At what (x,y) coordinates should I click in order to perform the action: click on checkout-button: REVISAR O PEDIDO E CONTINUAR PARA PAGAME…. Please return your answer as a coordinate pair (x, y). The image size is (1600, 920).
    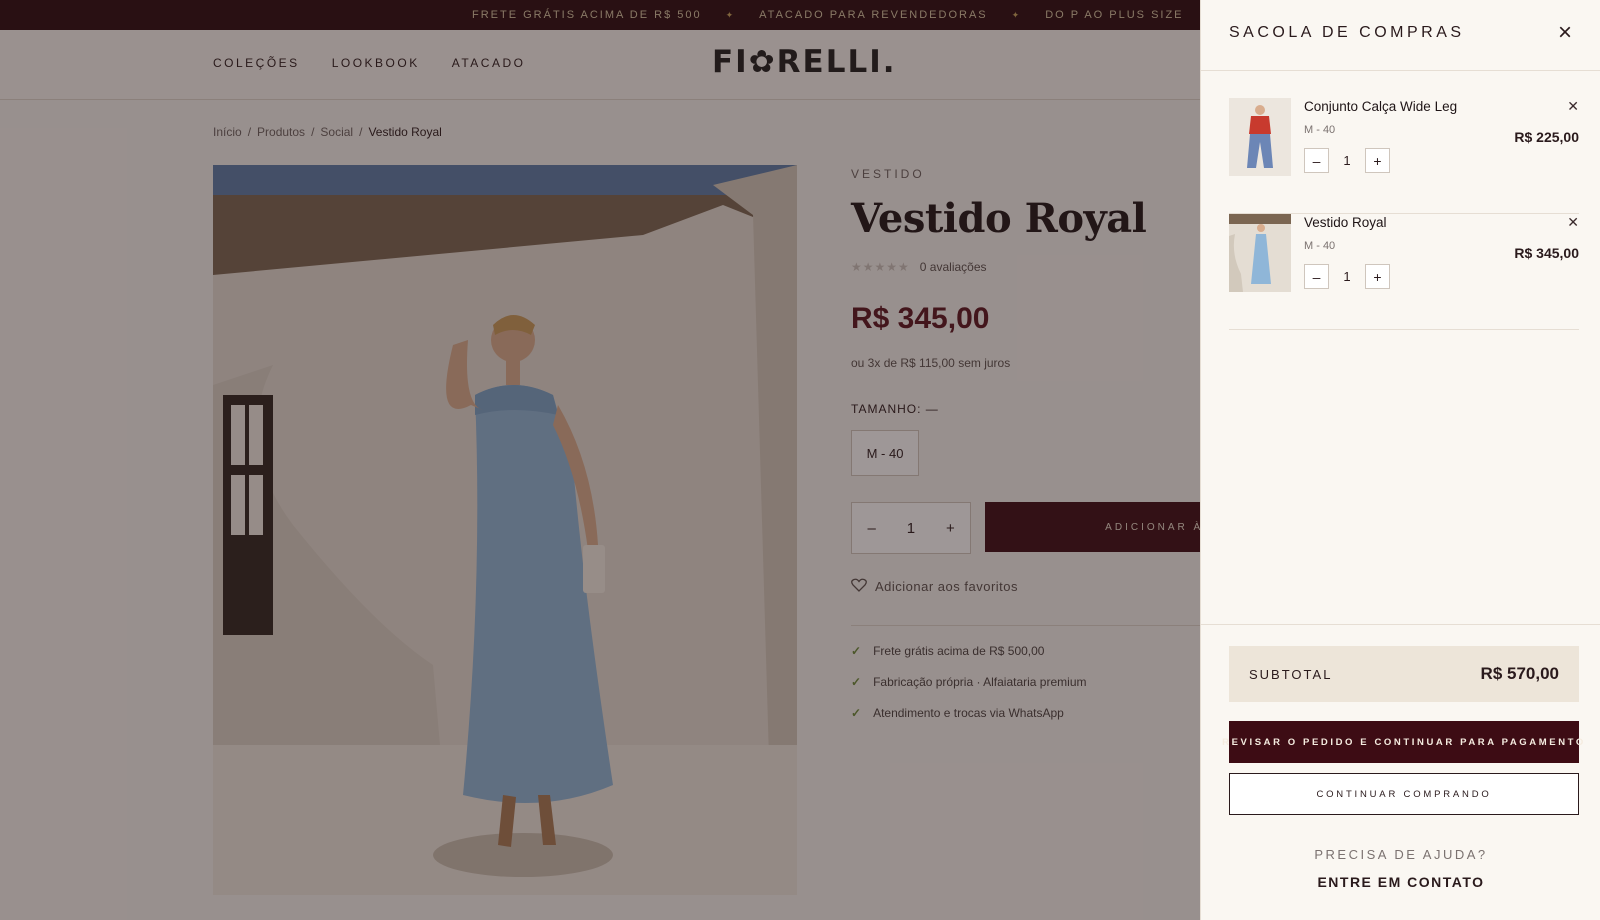
    Looking at the image, I should click on (1402, 742).